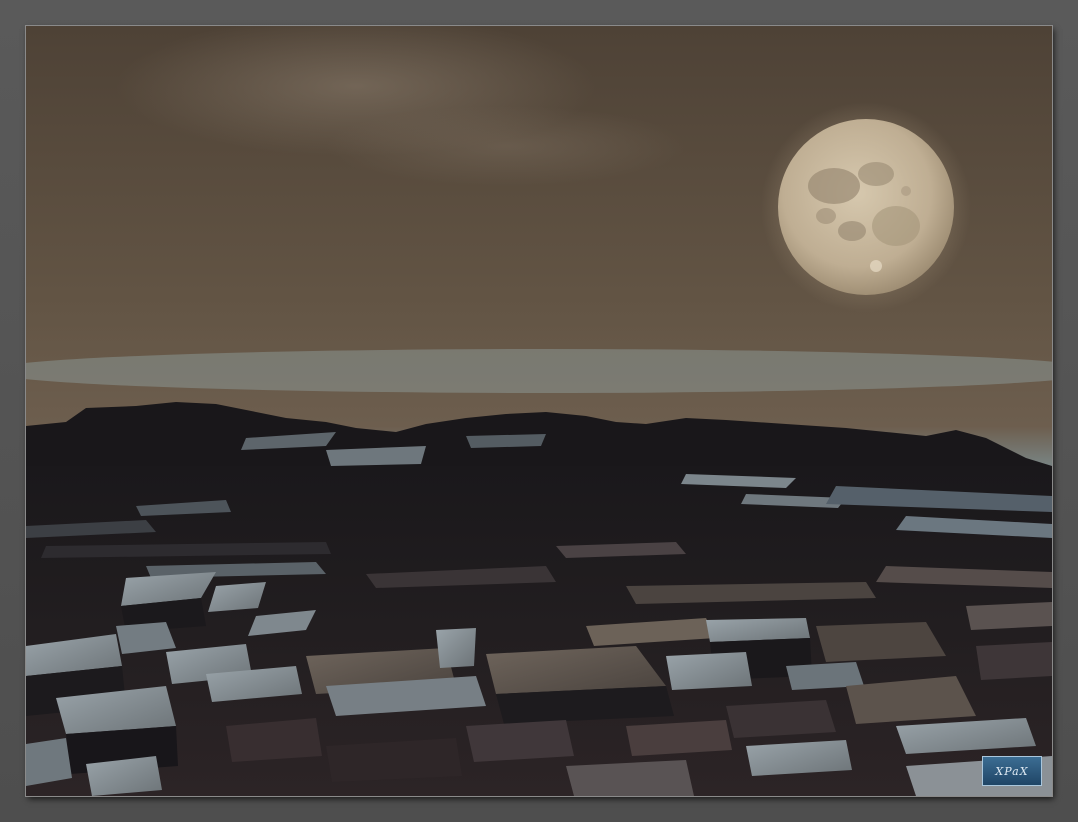 The height and width of the screenshot is (822, 1078). I want to click on cloud, so click(506, 146).